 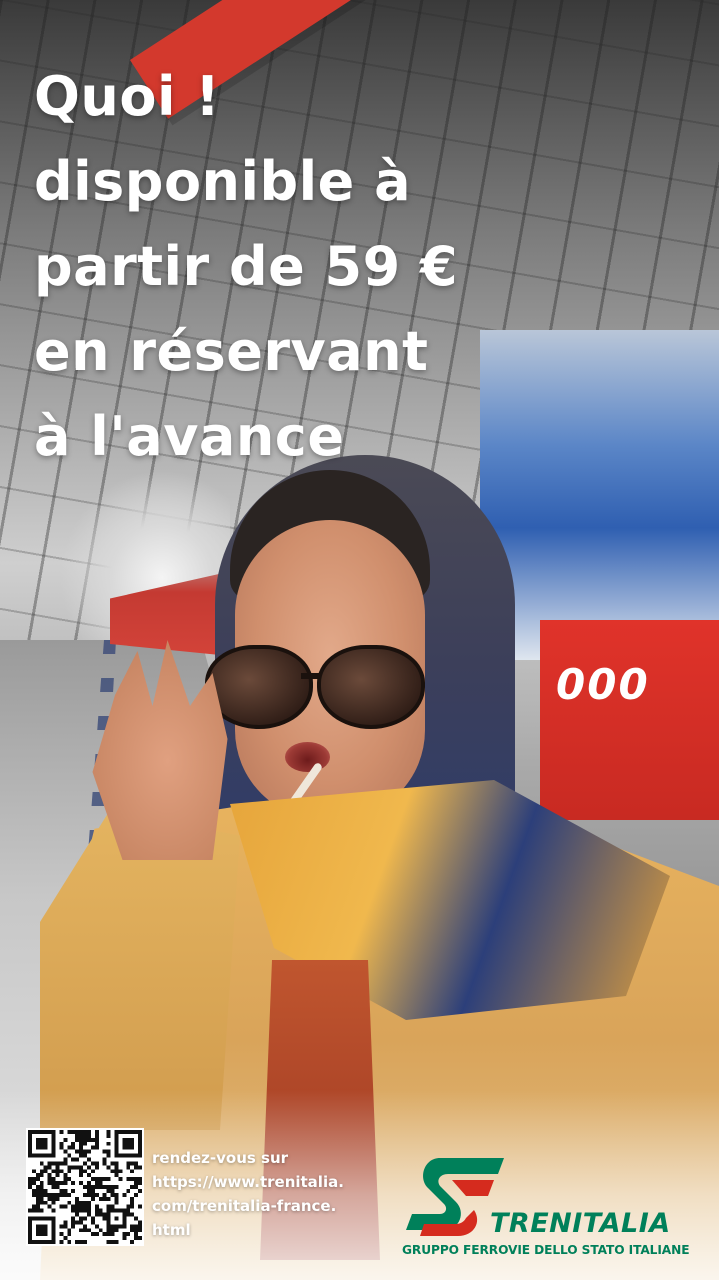 What do you see at coordinates (189, 436) in the screenshot?
I see `headline-line: à l'avance` at bounding box center [189, 436].